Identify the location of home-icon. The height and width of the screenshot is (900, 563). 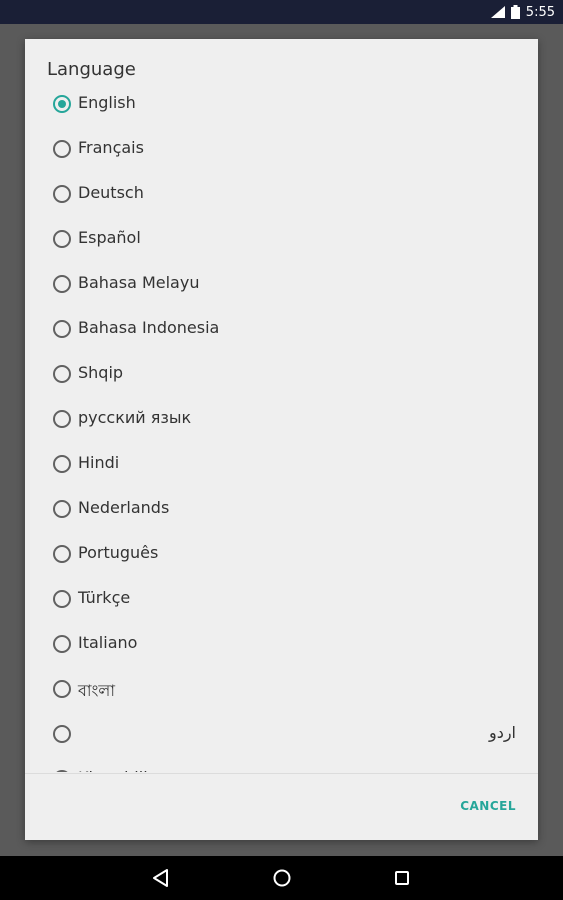
(282, 878).